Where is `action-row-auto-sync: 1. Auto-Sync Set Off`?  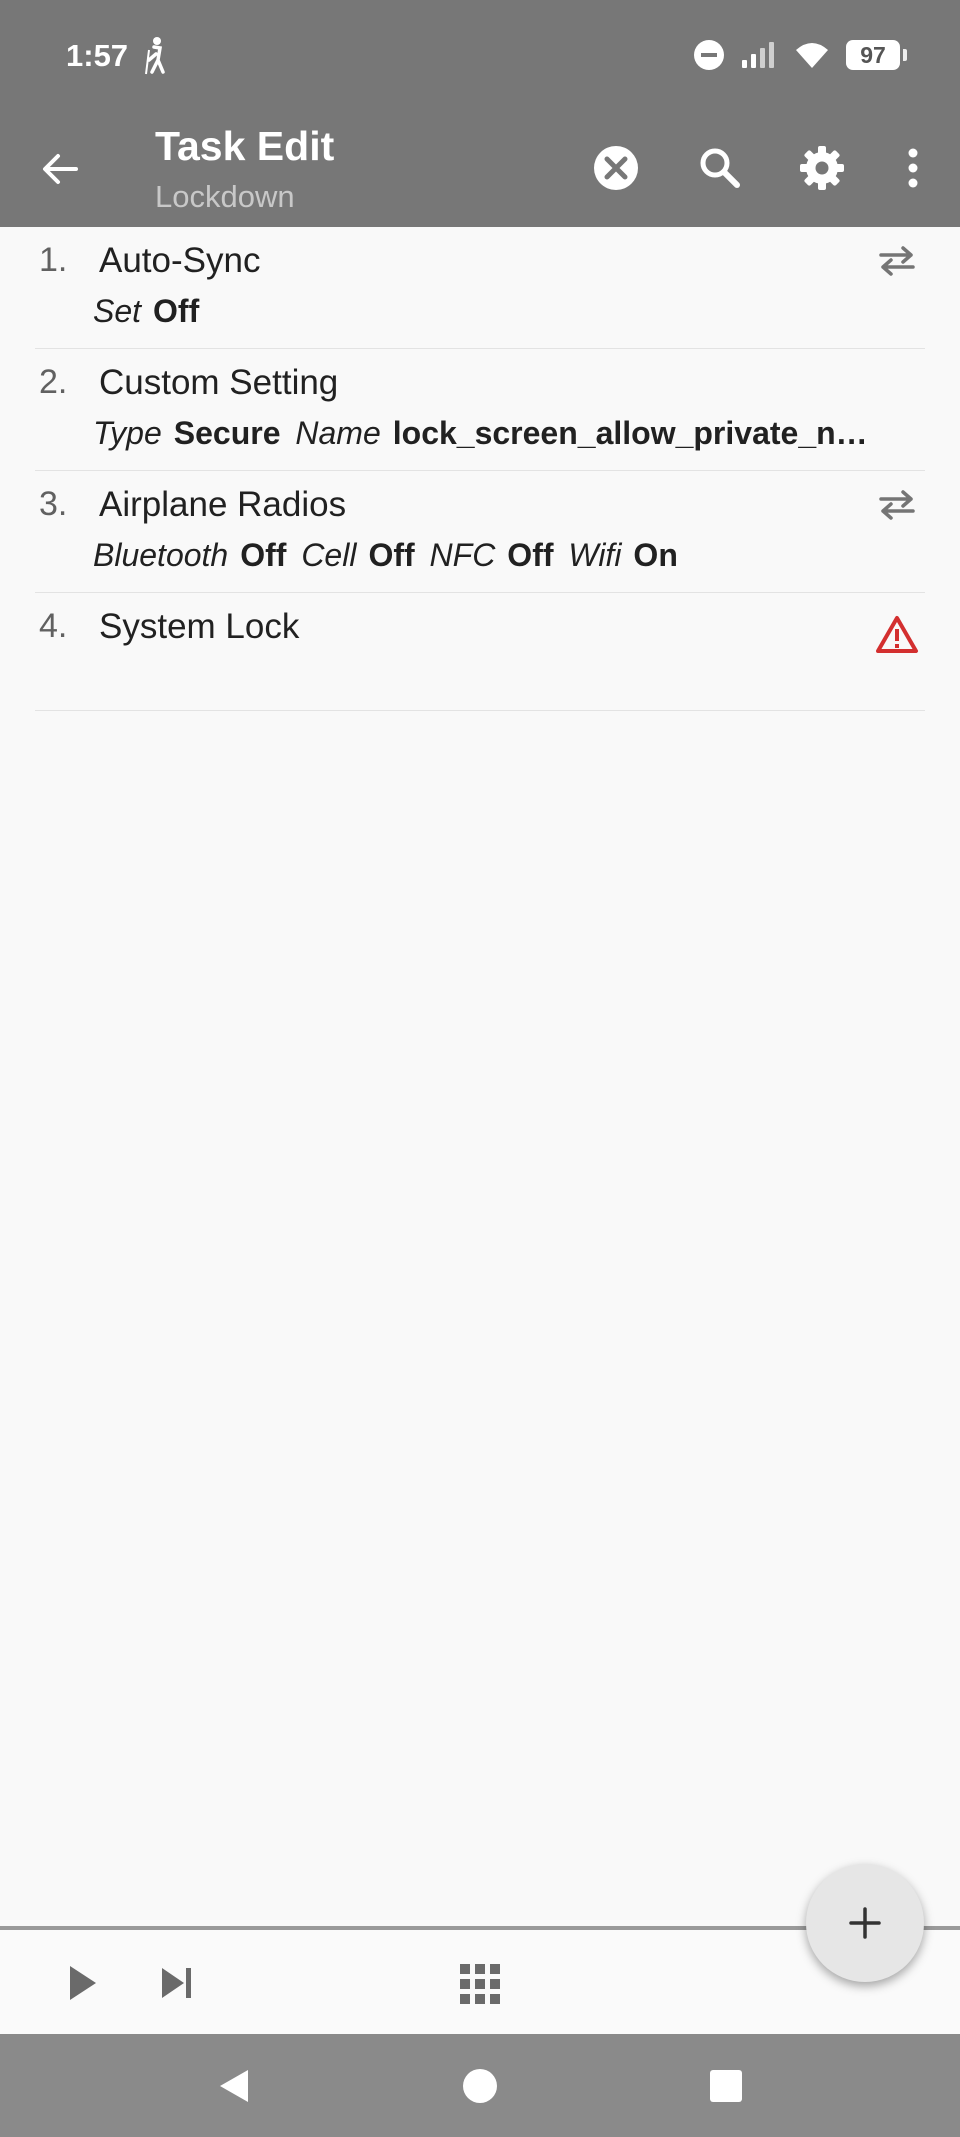
action-row-auto-sync: 1. Auto-Sync Set Off is located at coordinates (480, 288).